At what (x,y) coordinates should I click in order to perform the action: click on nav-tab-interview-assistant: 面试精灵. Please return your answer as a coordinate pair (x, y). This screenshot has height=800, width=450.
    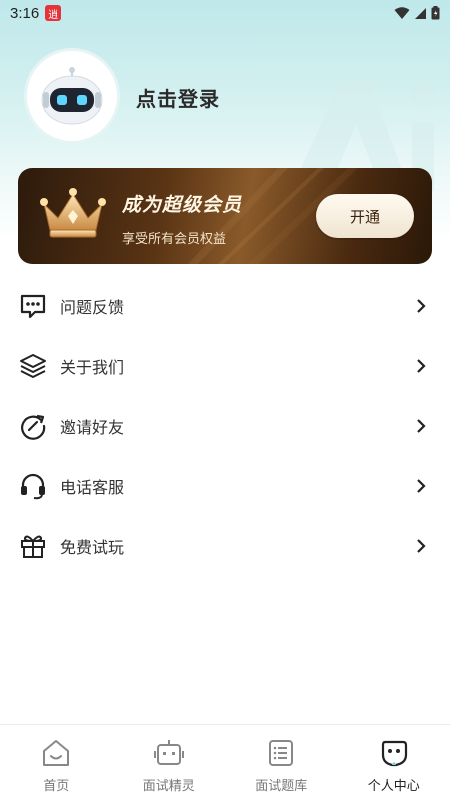
    Looking at the image, I should click on (169, 762).